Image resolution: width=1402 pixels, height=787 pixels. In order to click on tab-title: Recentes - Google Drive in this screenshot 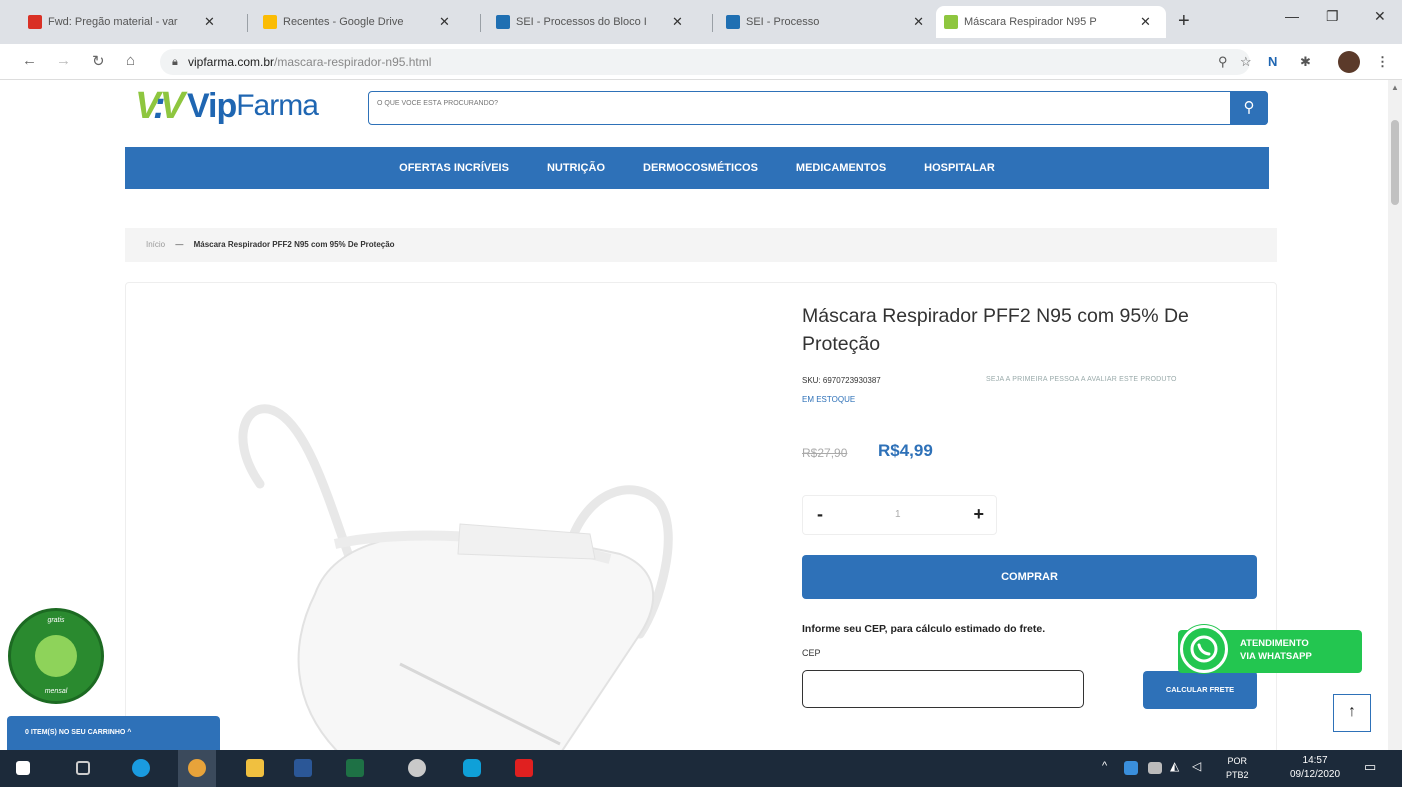, I will do `click(343, 22)`.